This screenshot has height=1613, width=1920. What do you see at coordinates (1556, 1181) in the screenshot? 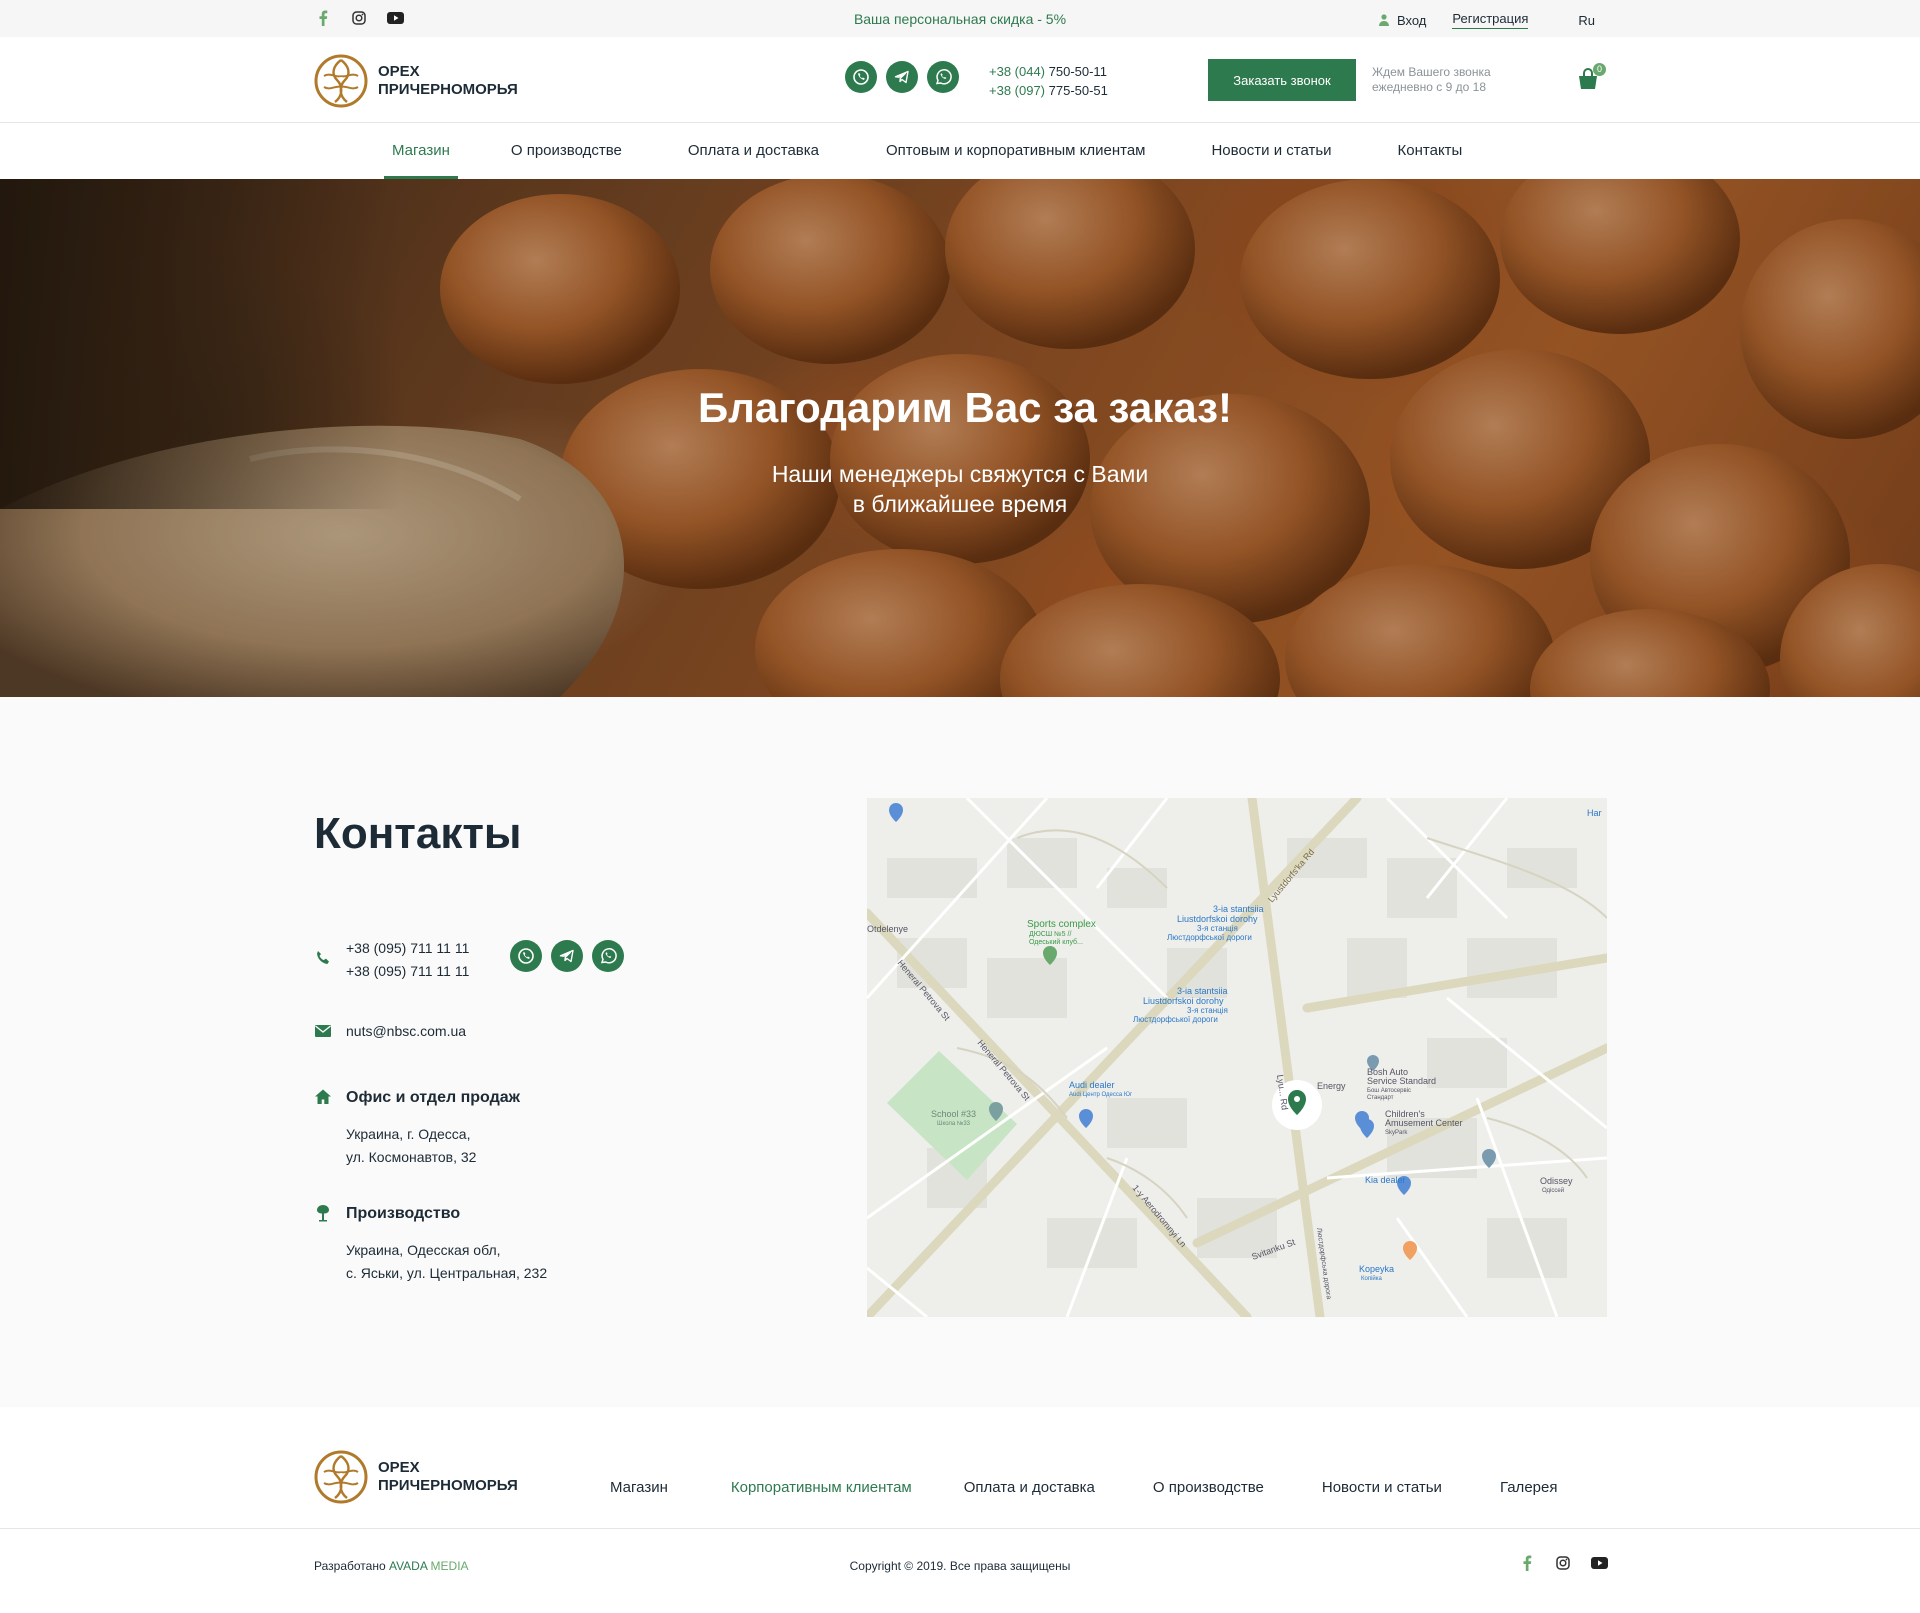
I see `svg-text: Odissey` at bounding box center [1556, 1181].